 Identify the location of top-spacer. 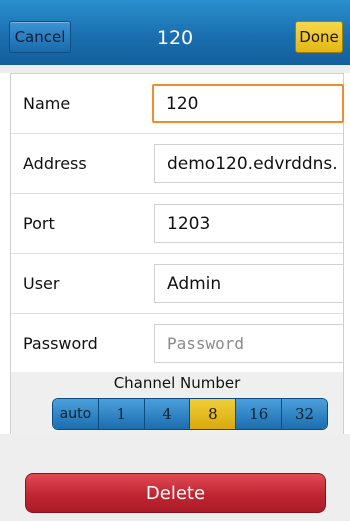
(175, 69).